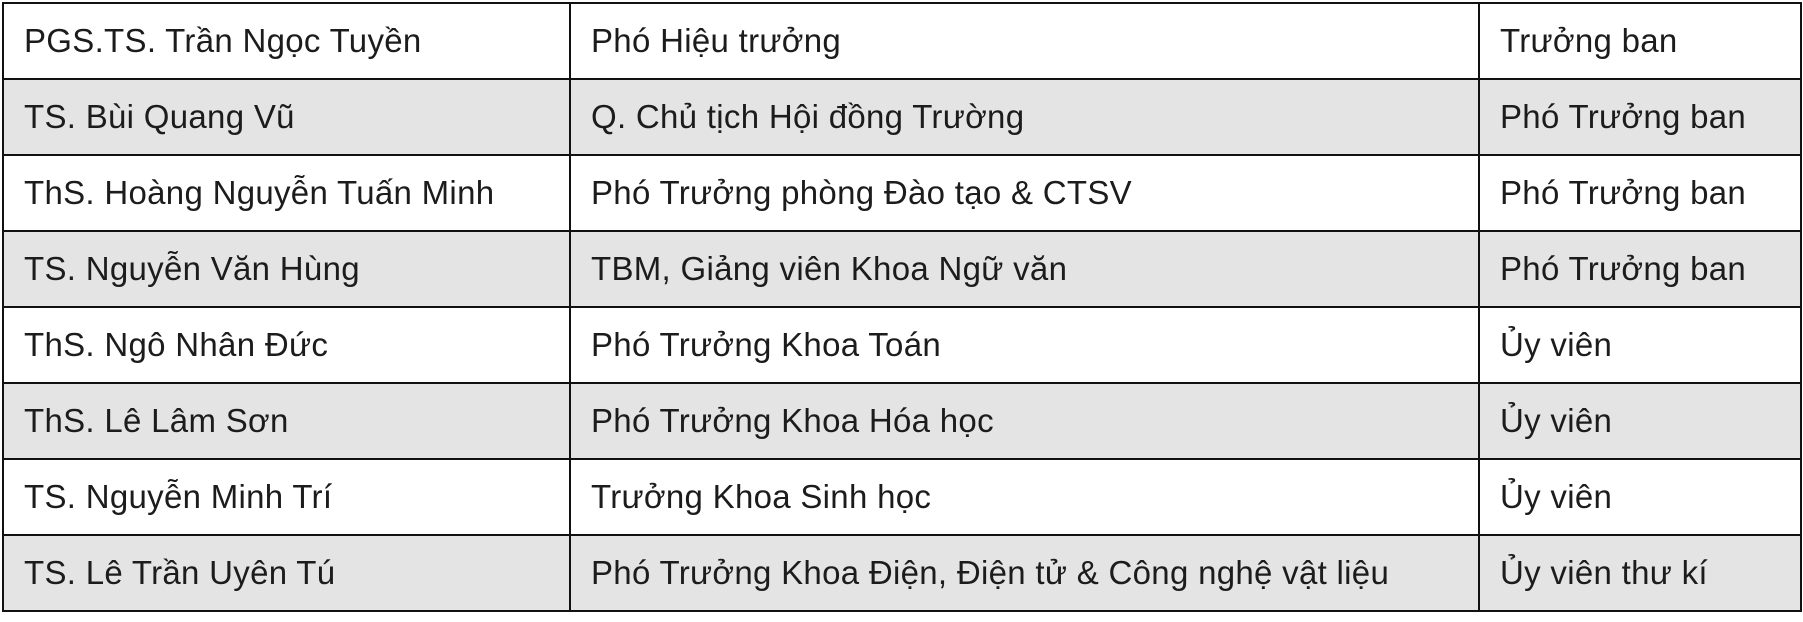  Describe the element at coordinates (286, 497) in the screenshot. I see `member-name-cell: TS. Nguyễn Minh Trí` at that location.